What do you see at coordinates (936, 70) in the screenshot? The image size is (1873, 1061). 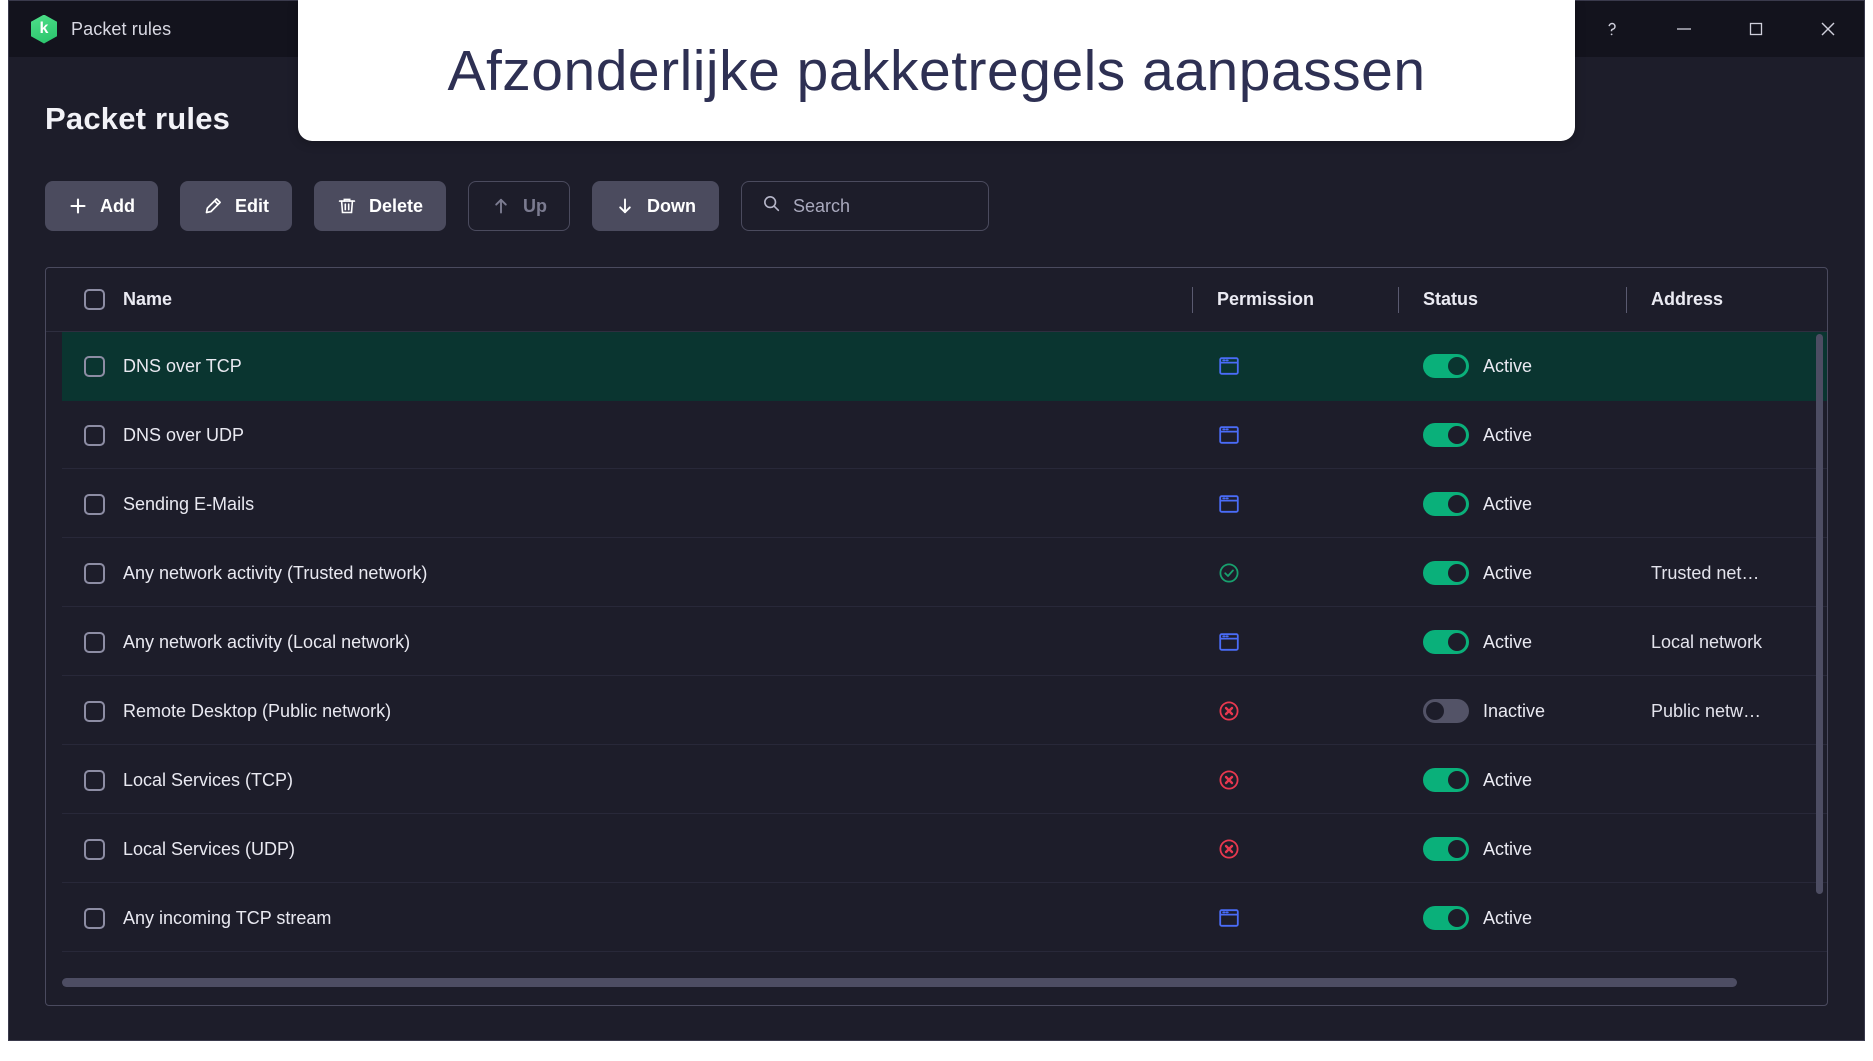 I see `overlay-callout-text: Afzonderlijke pakketregels aanpassen` at bounding box center [936, 70].